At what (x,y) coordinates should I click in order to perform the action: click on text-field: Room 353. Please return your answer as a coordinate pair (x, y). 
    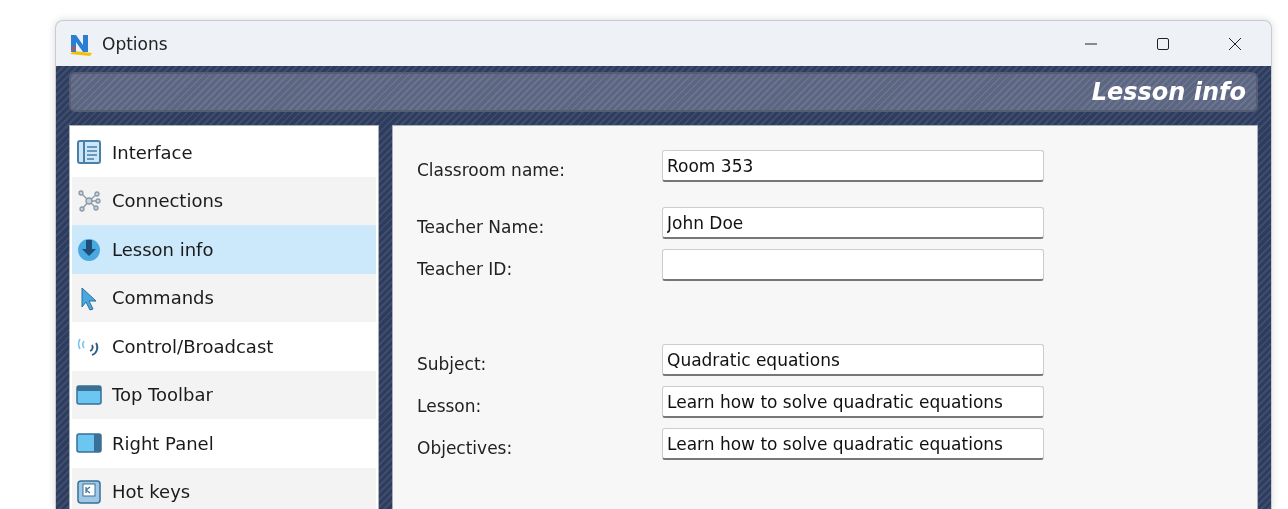
    Looking at the image, I should click on (853, 166).